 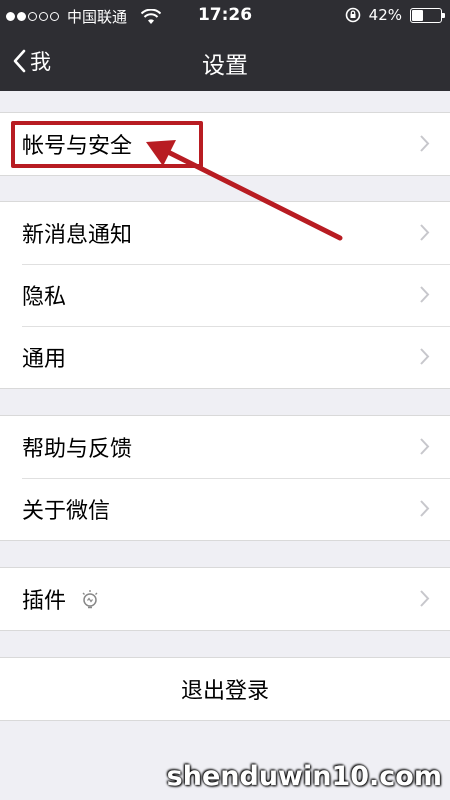 I want to click on settings-item-label: 隐私, so click(x=44, y=297).